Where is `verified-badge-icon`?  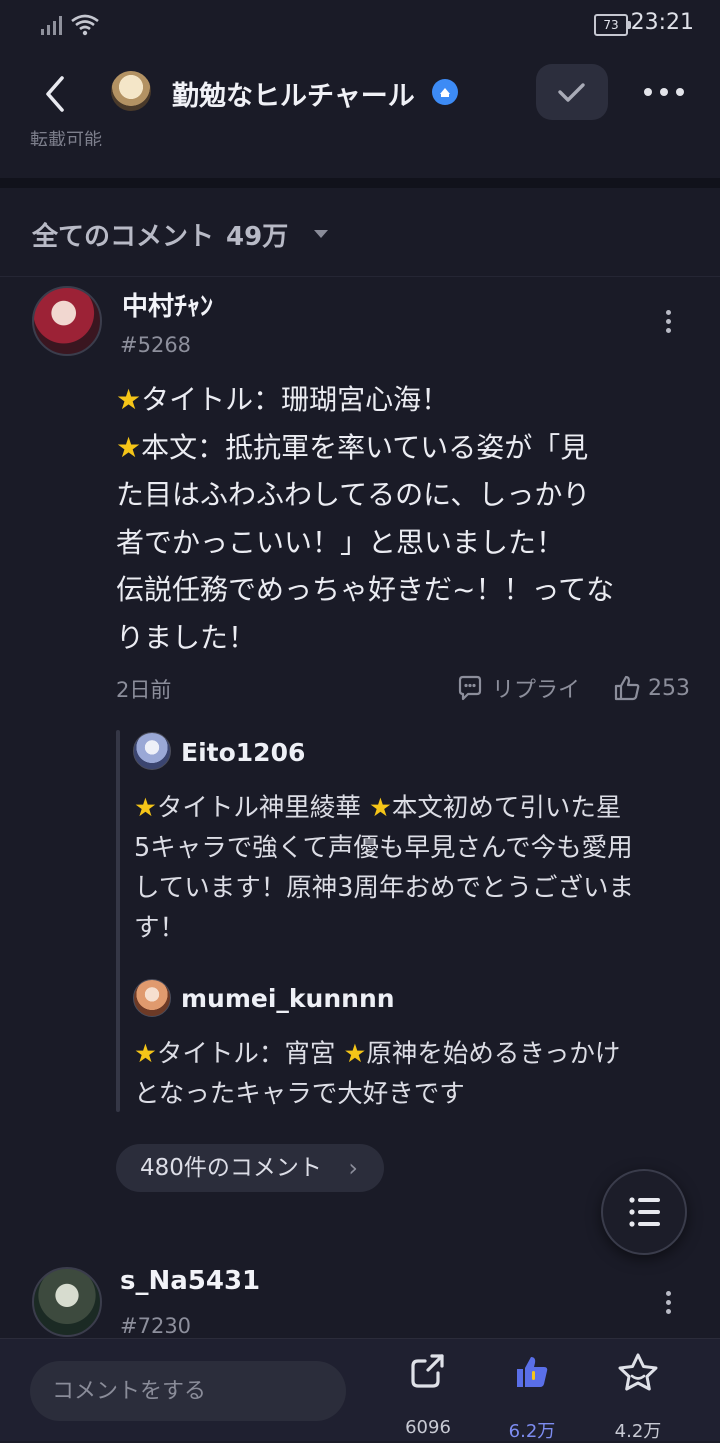 verified-badge-icon is located at coordinates (445, 92).